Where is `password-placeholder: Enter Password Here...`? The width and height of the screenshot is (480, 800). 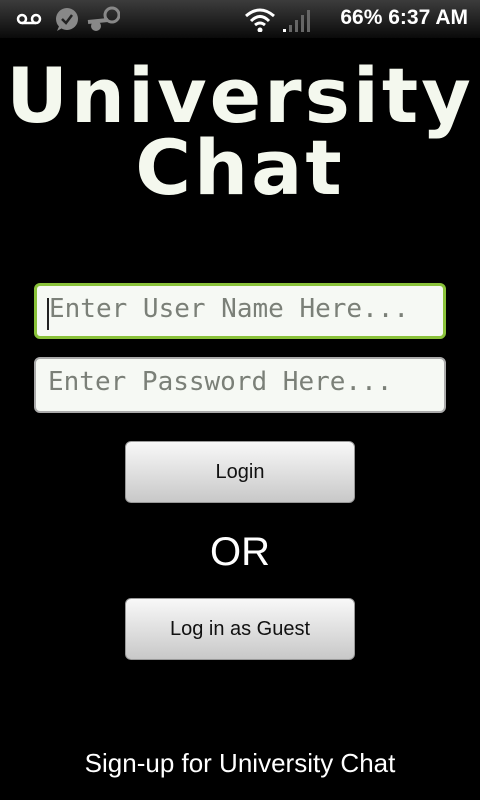 password-placeholder: Enter Password Here... is located at coordinates (220, 382).